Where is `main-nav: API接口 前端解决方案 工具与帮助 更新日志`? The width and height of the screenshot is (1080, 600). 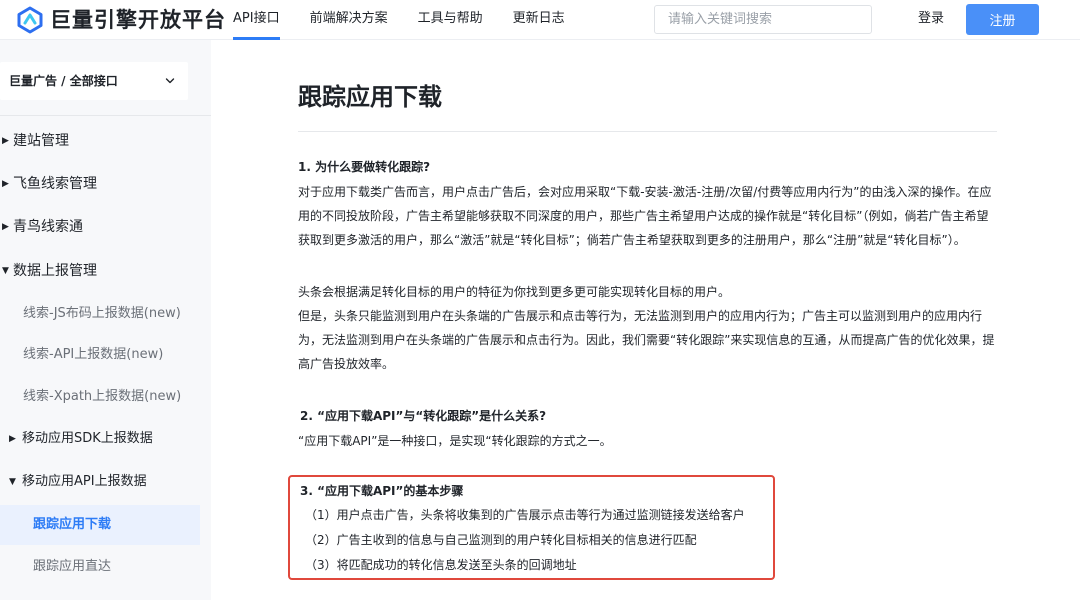 main-nav: API接口 前端解决方案 工具与帮助 更新日志 is located at coordinates (414, 20).